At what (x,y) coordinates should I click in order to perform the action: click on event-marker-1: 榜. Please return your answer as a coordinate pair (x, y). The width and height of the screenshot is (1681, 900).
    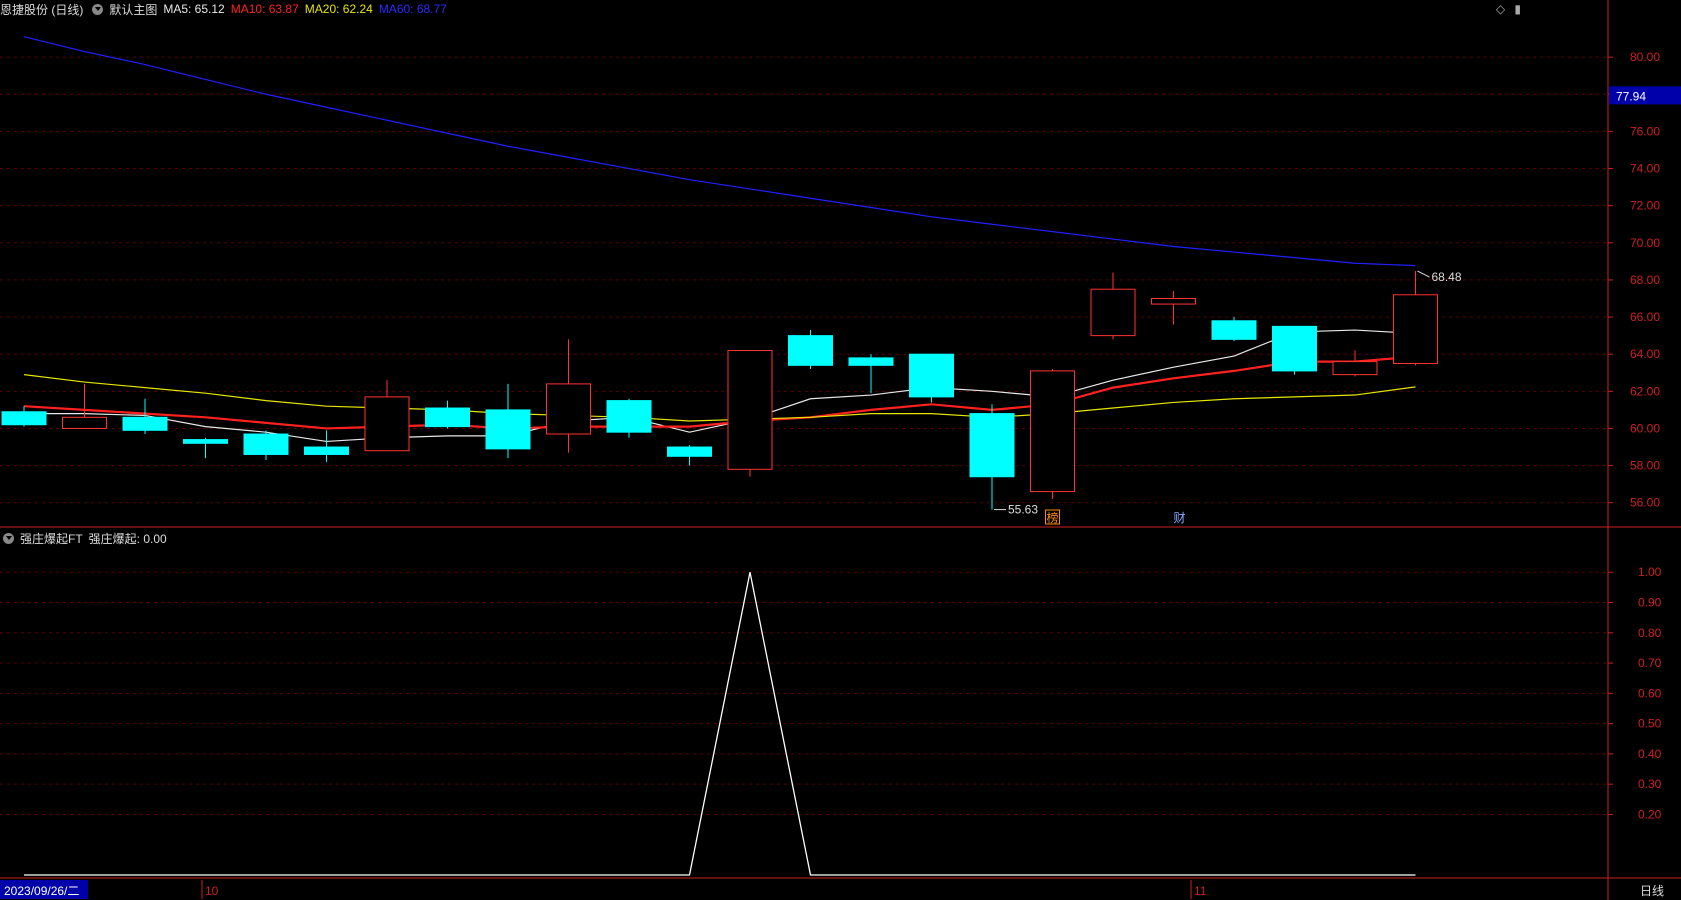
    Looking at the image, I should click on (1052, 517).